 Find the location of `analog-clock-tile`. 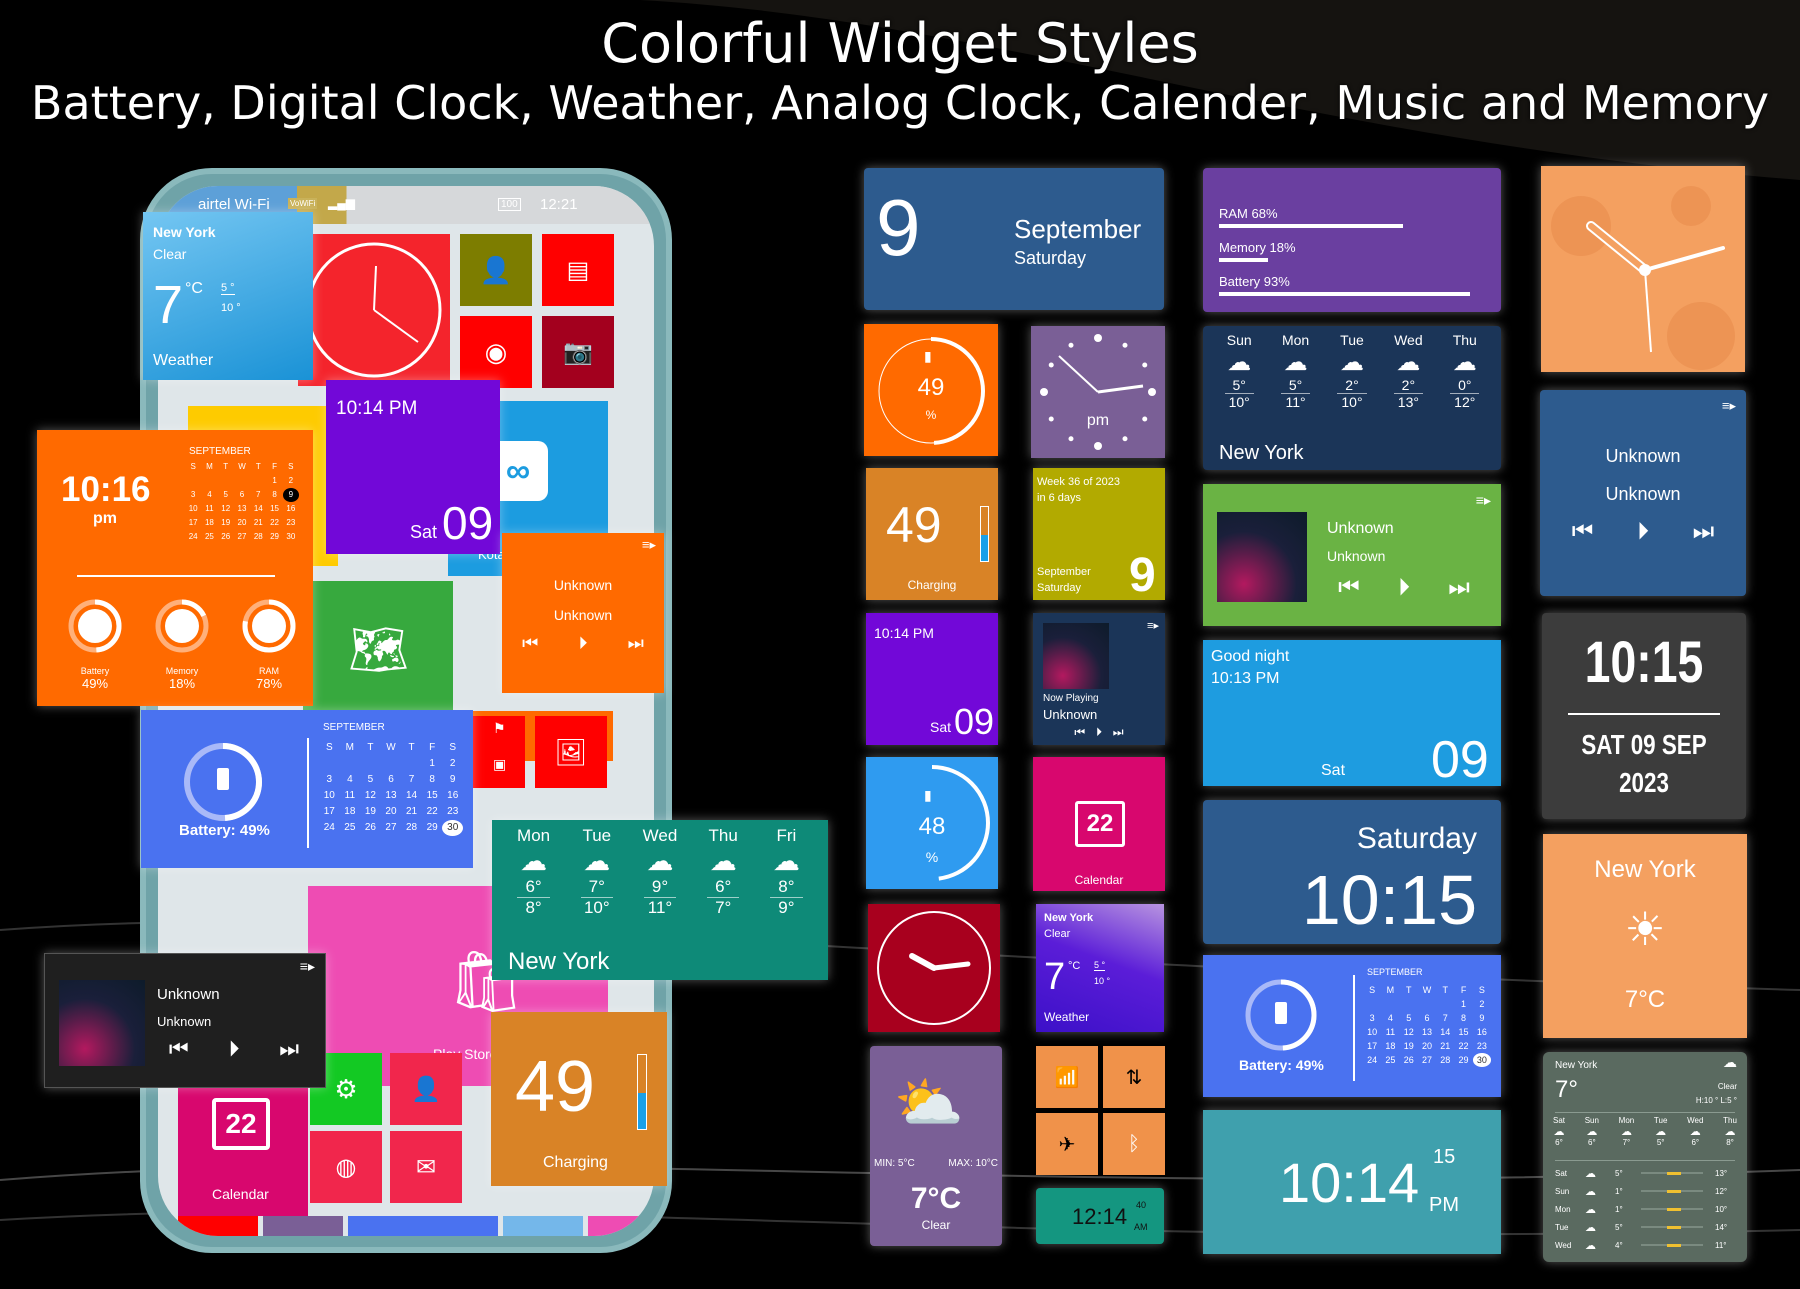

analog-clock-tile is located at coordinates (374, 310).